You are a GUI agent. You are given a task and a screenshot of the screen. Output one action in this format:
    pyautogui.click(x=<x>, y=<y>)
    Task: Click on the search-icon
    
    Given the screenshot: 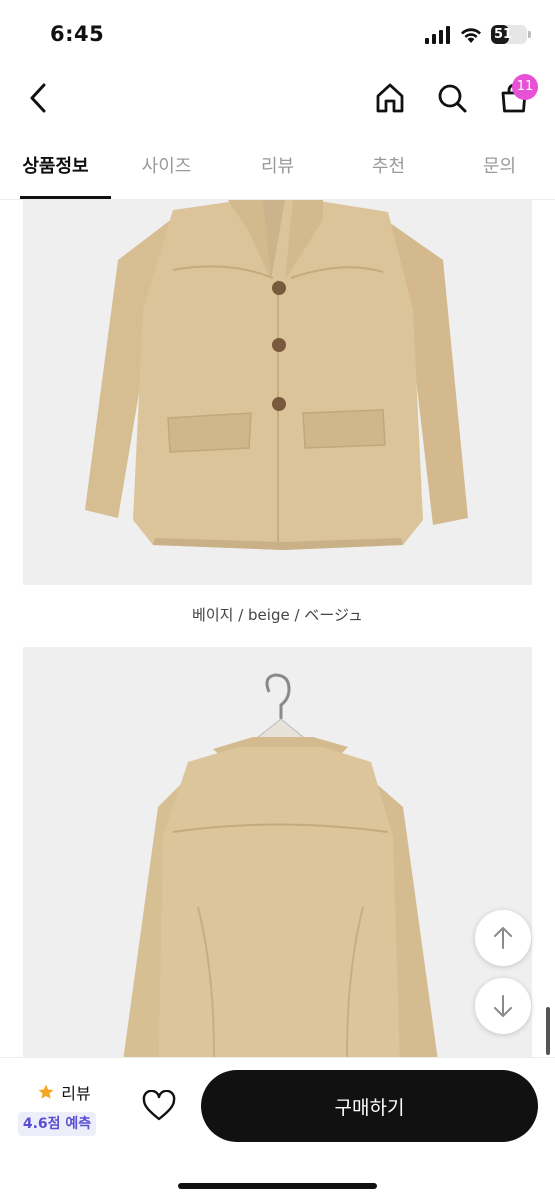 What is the action you would take?
    pyautogui.click(x=452, y=98)
    